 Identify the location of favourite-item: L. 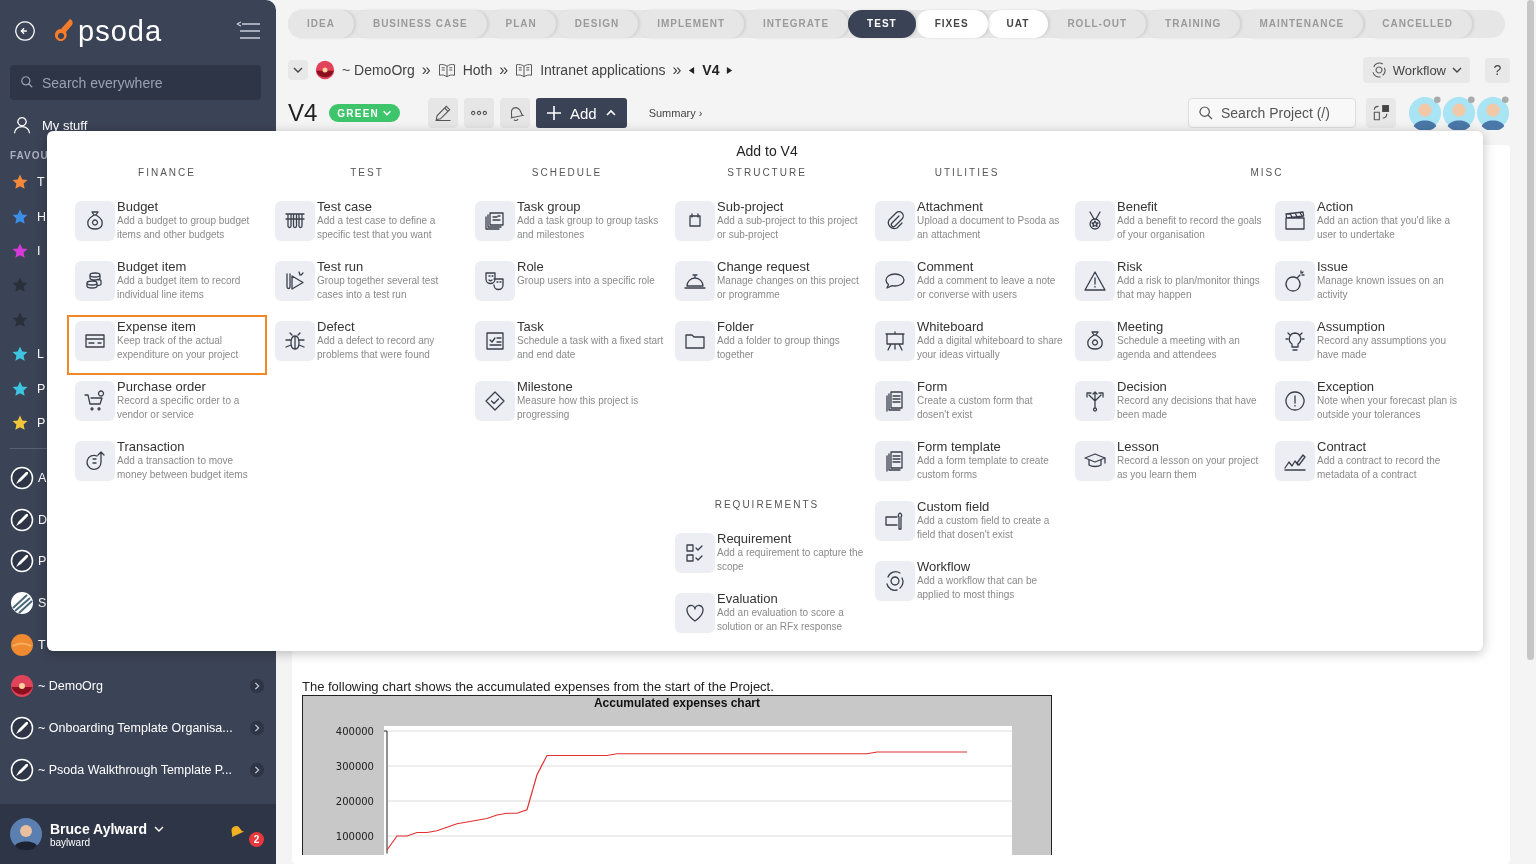
(40, 354).